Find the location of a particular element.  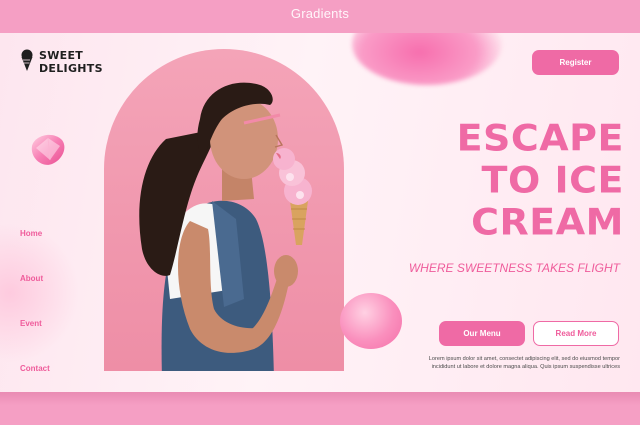

decorative-blob-top is located at coordinates (427, 59).